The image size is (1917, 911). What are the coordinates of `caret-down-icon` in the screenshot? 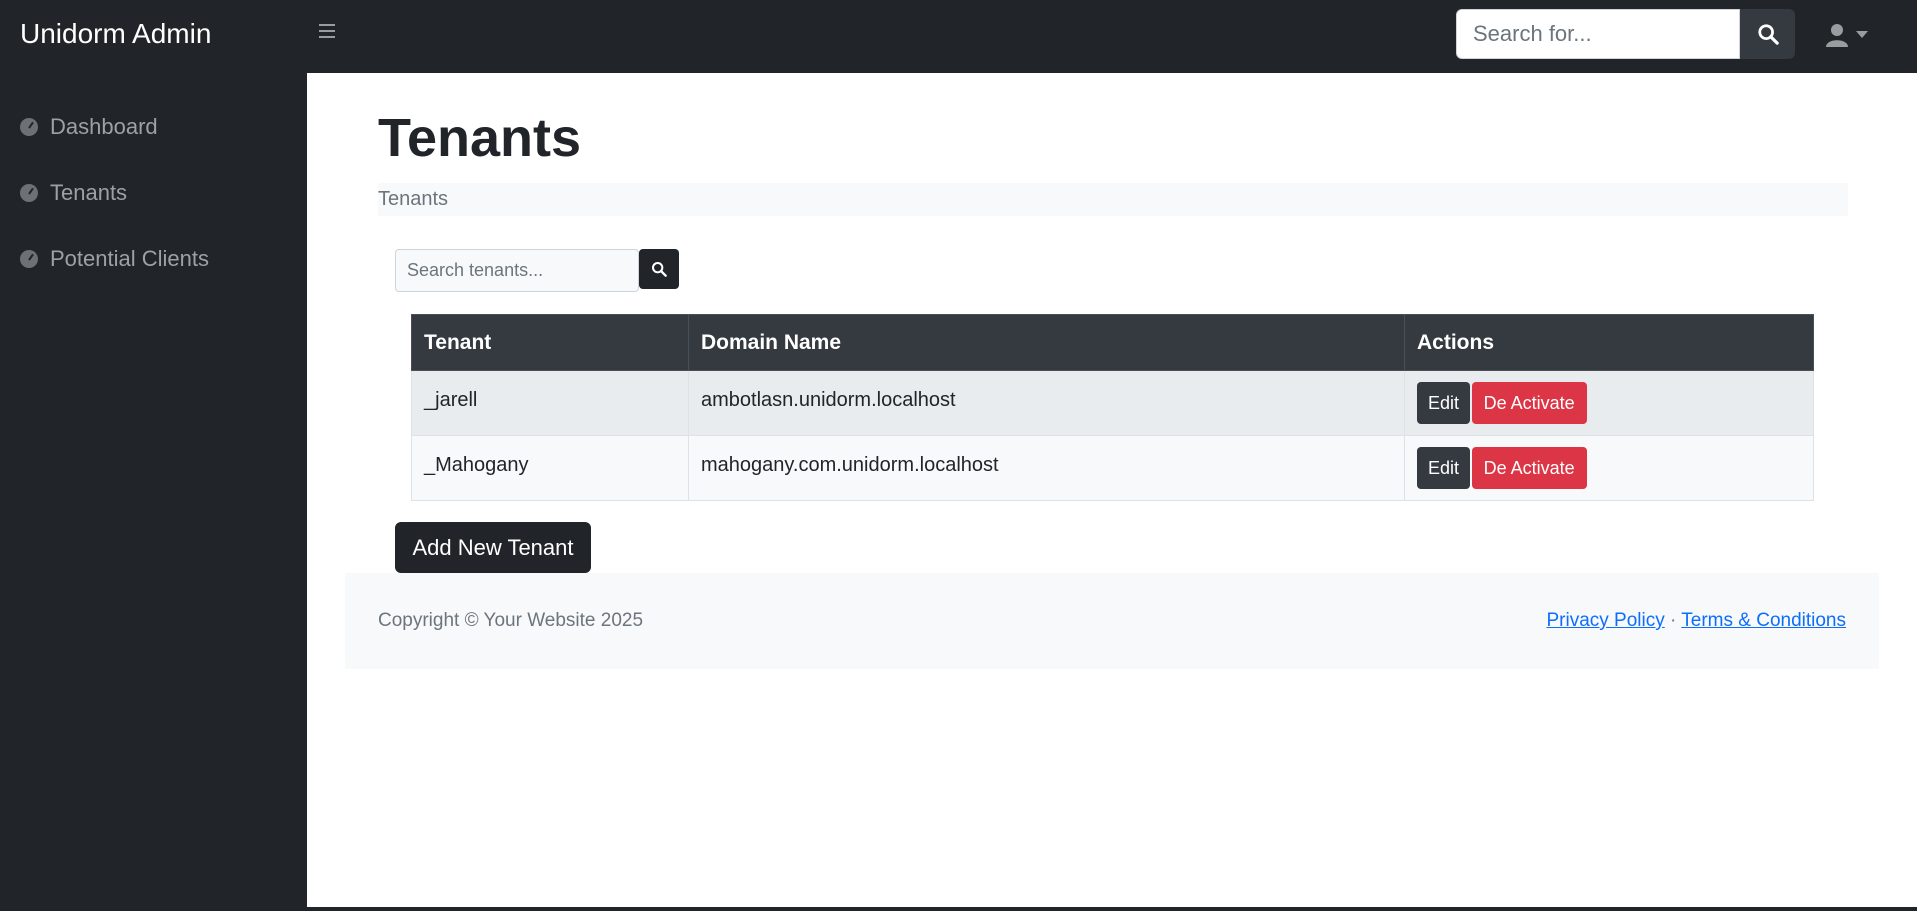 It's located at (1862, 34).